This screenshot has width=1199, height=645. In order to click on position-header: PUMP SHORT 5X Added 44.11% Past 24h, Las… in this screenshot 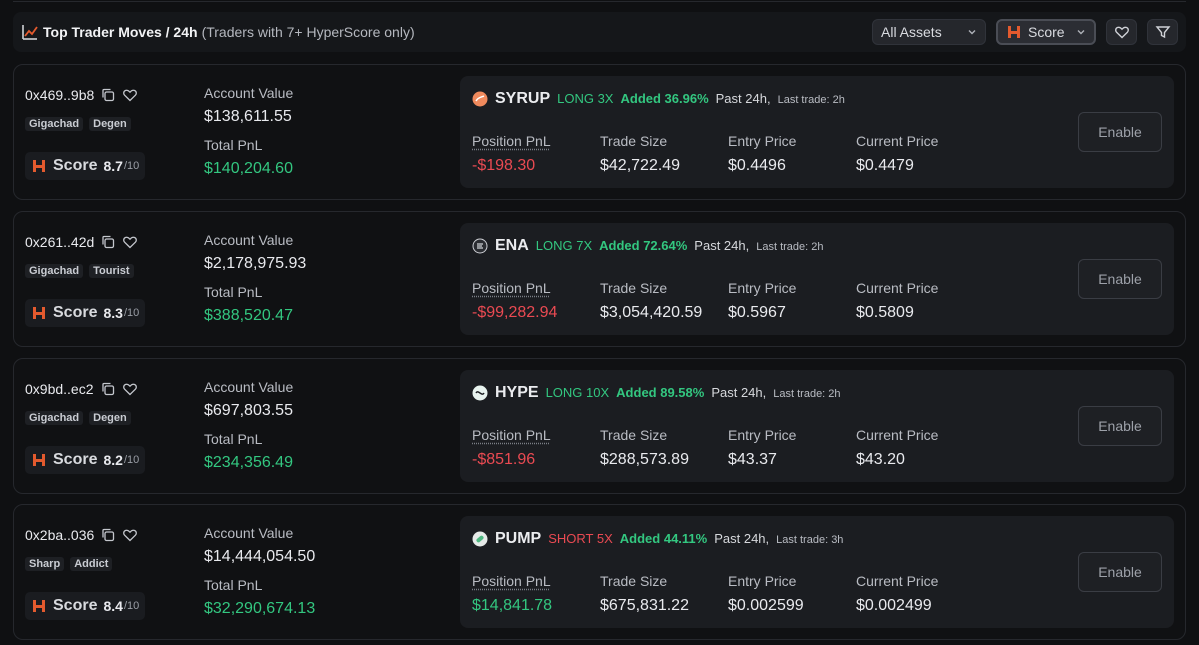, I will do `click(657, 539)`.